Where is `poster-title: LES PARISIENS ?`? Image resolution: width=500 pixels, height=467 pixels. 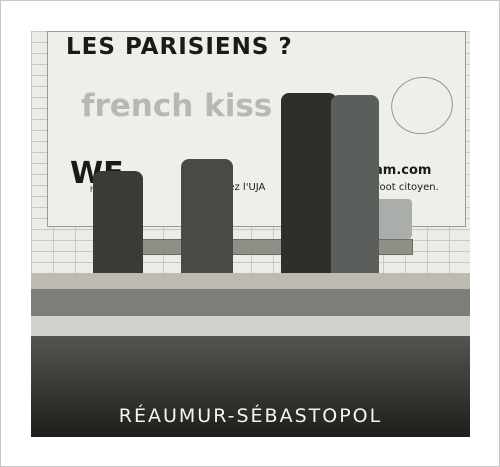
poster-title: LES PARISIENS ? is located at coordinates (179, 47).